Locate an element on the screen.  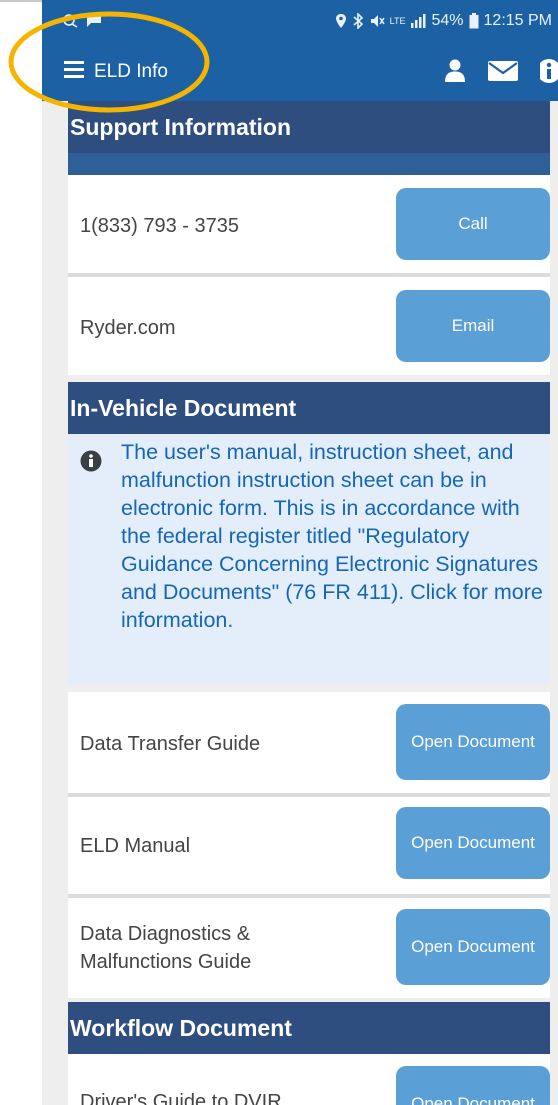
info-icon is located at coordinates (549, 71).